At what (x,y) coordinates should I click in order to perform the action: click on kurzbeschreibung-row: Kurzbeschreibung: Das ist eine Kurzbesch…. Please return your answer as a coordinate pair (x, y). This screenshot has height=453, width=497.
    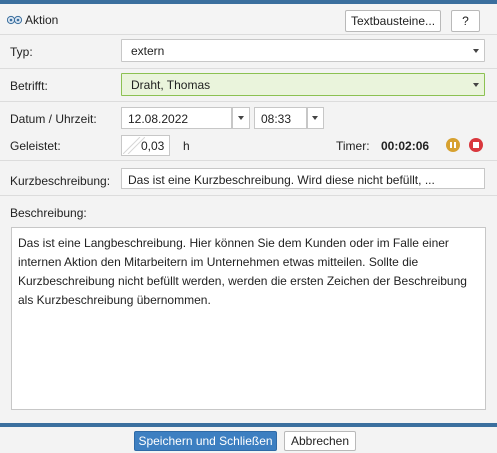
    Looking at the image, I should click on (248, 178).